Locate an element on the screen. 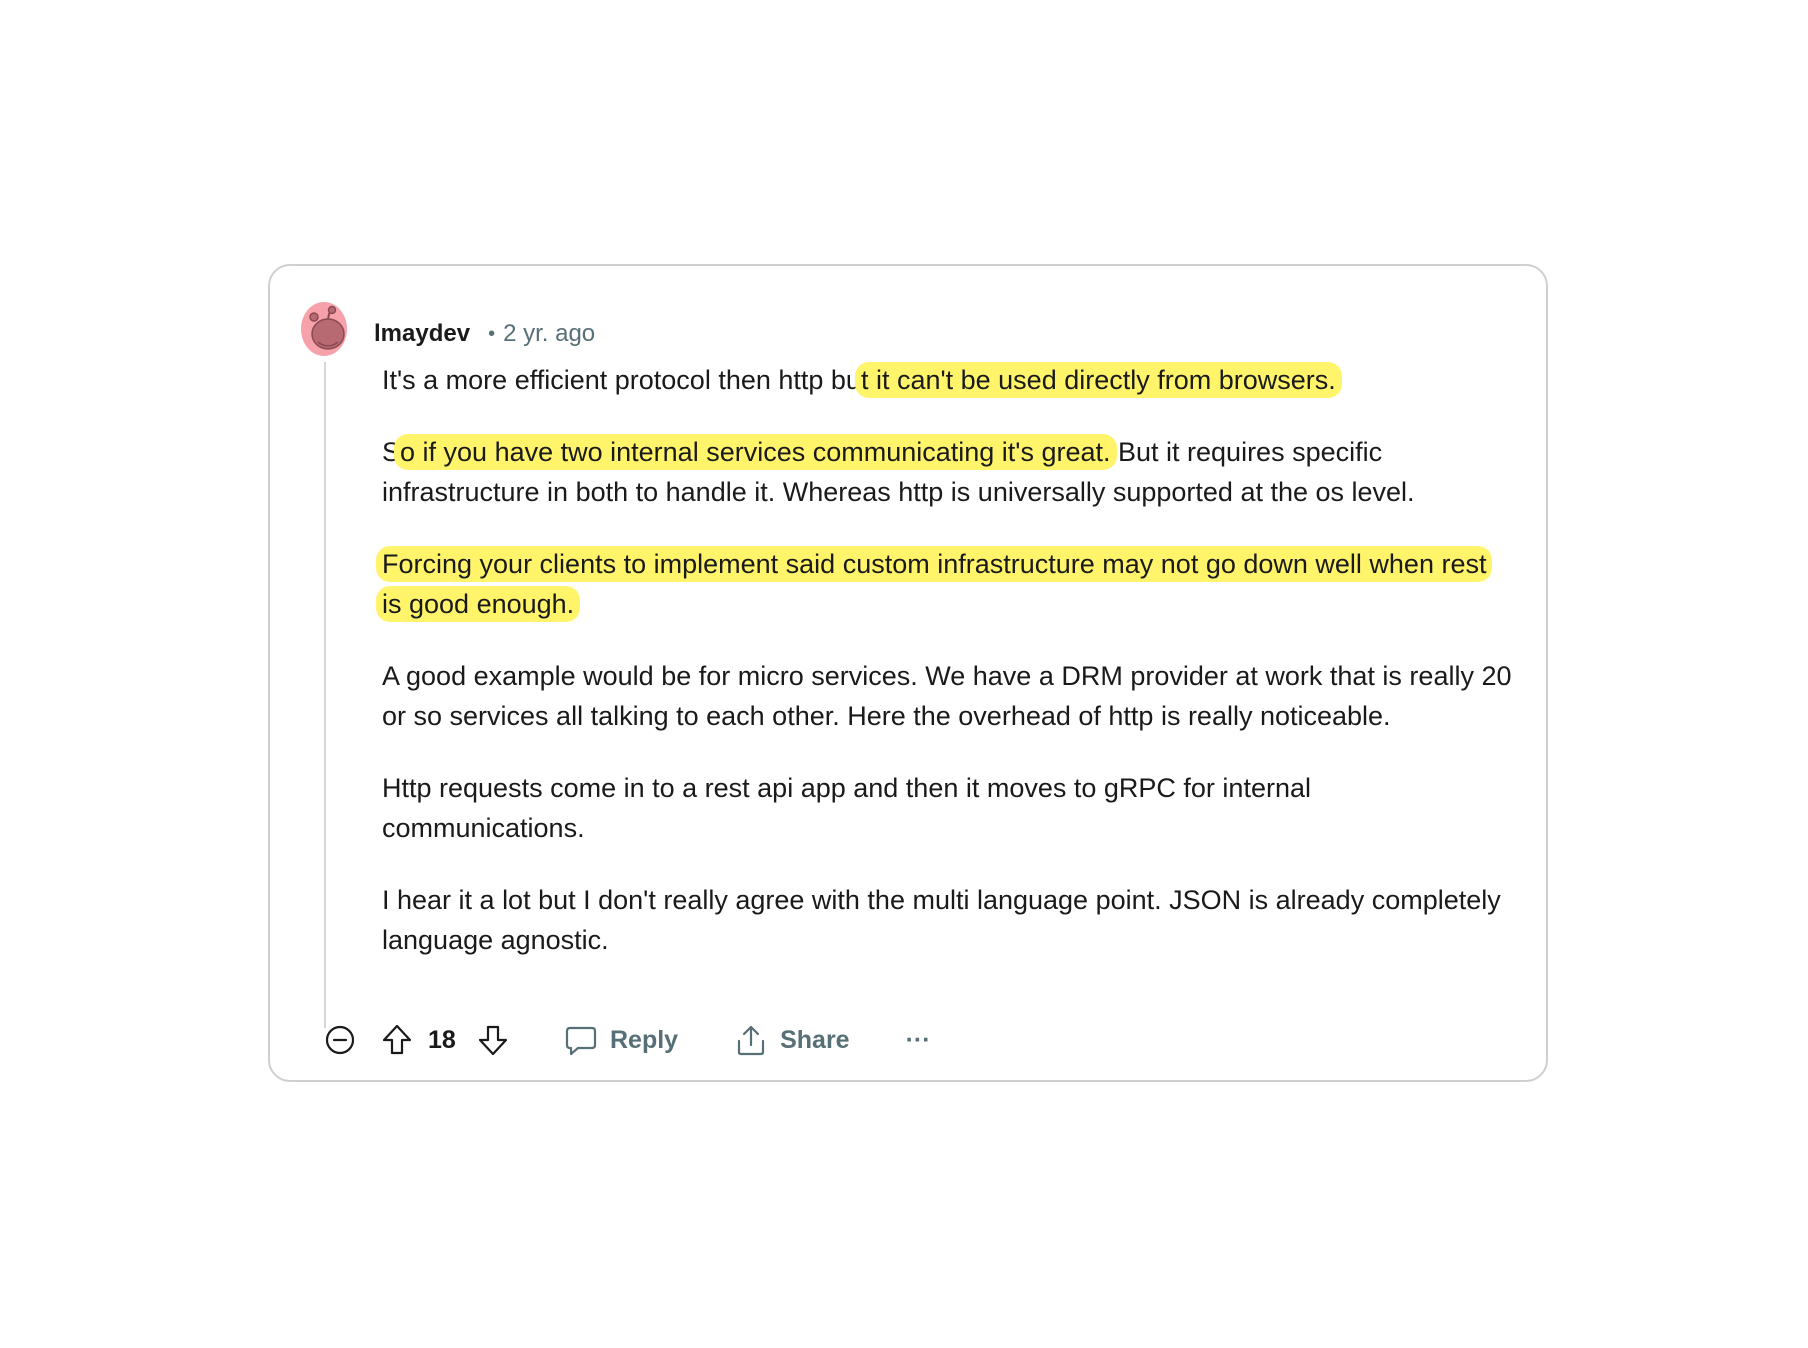  author-username: lmaydev is located at coordinates (422, 334).